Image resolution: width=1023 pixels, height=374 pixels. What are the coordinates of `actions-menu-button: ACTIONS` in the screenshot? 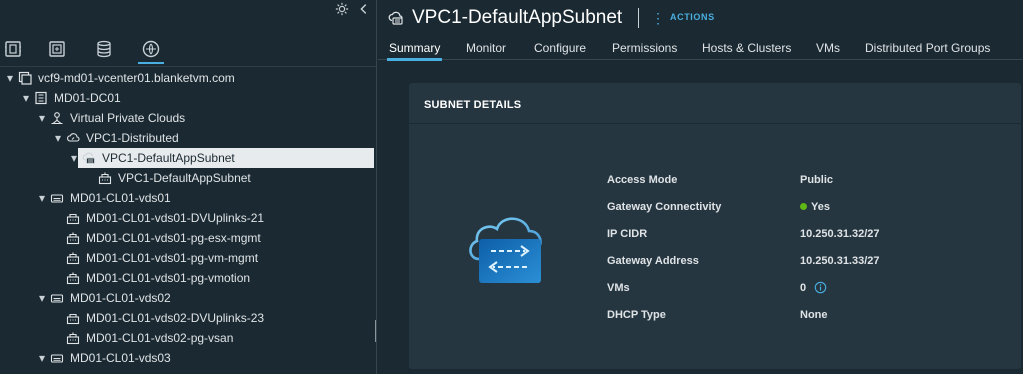 It's located at (692, 17).